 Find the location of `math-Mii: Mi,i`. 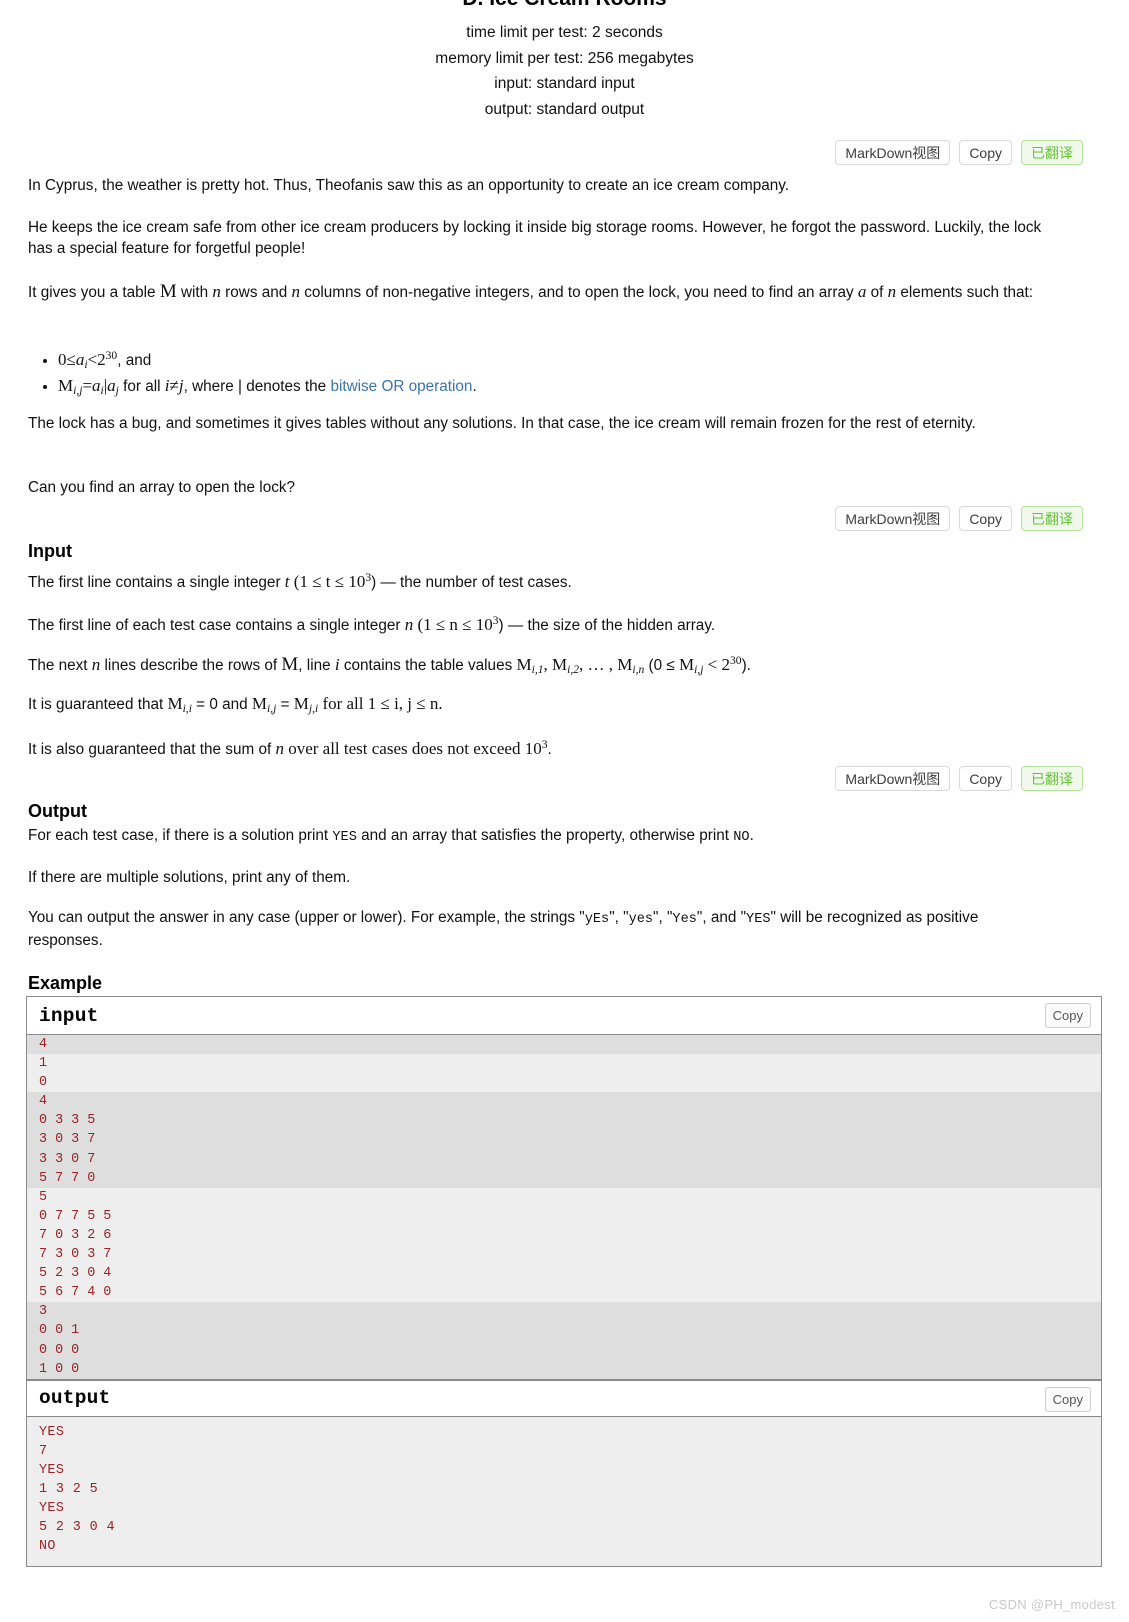

math-Mii: Mi,i is located at coordinates (179, 705).